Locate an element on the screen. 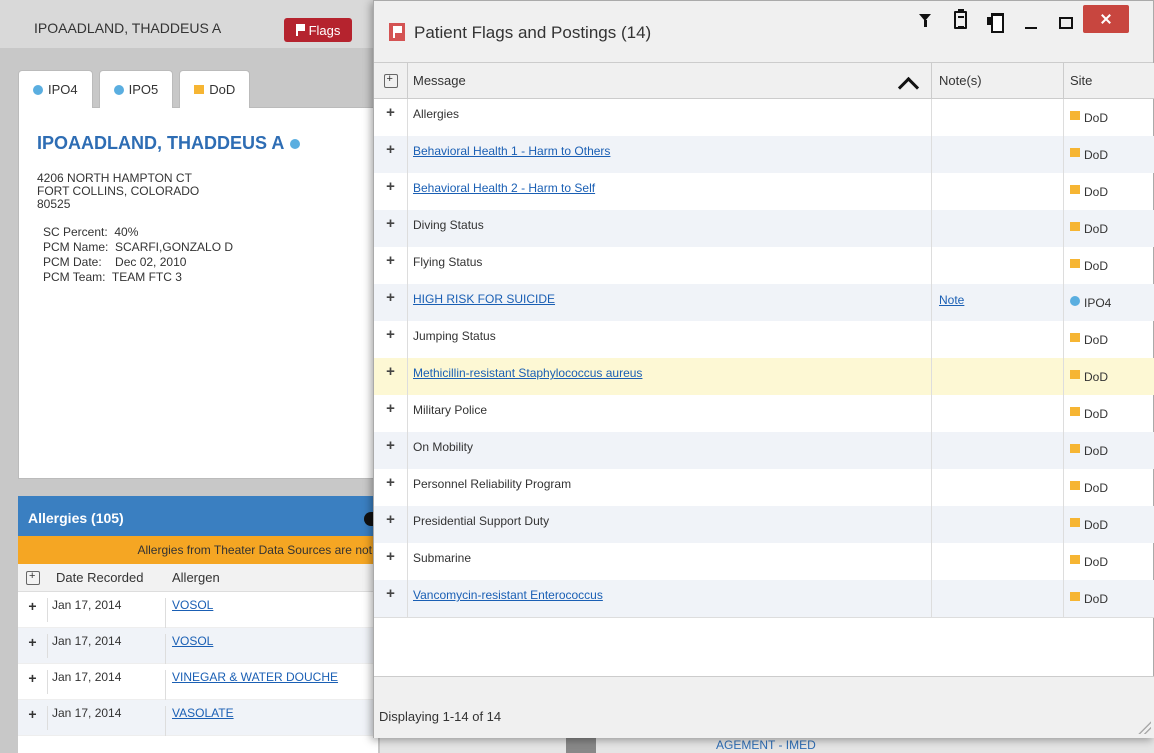 The width and height of the screenshot is (1154, 753). allergen-link: VASOLATE is located at coordinates (200, 713).